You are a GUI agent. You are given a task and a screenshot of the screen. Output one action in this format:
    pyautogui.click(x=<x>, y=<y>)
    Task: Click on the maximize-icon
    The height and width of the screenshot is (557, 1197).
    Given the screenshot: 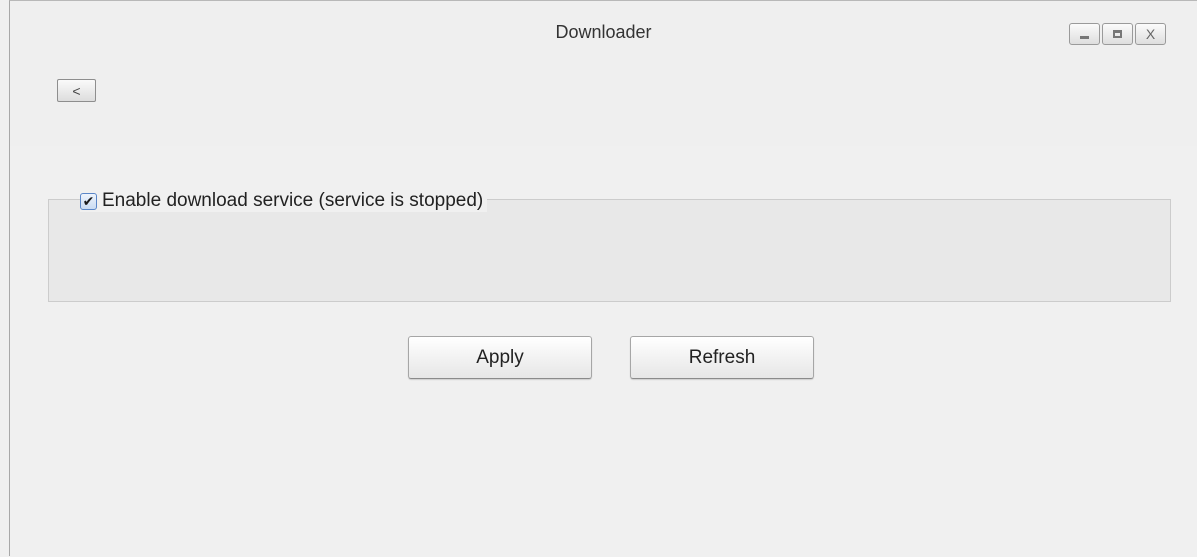 What is the action you would take?
    pyautogui.click(x=1117, y=34)
    